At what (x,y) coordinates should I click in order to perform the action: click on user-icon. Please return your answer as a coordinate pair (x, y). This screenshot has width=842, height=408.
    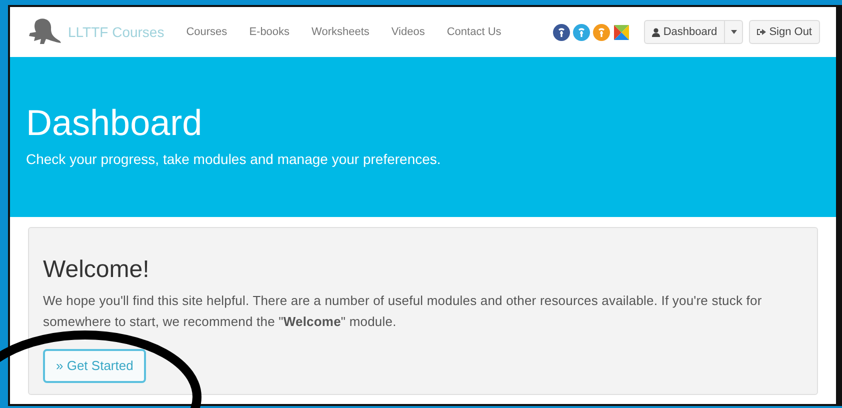
    Looking at the image, I should click on (656, 32).